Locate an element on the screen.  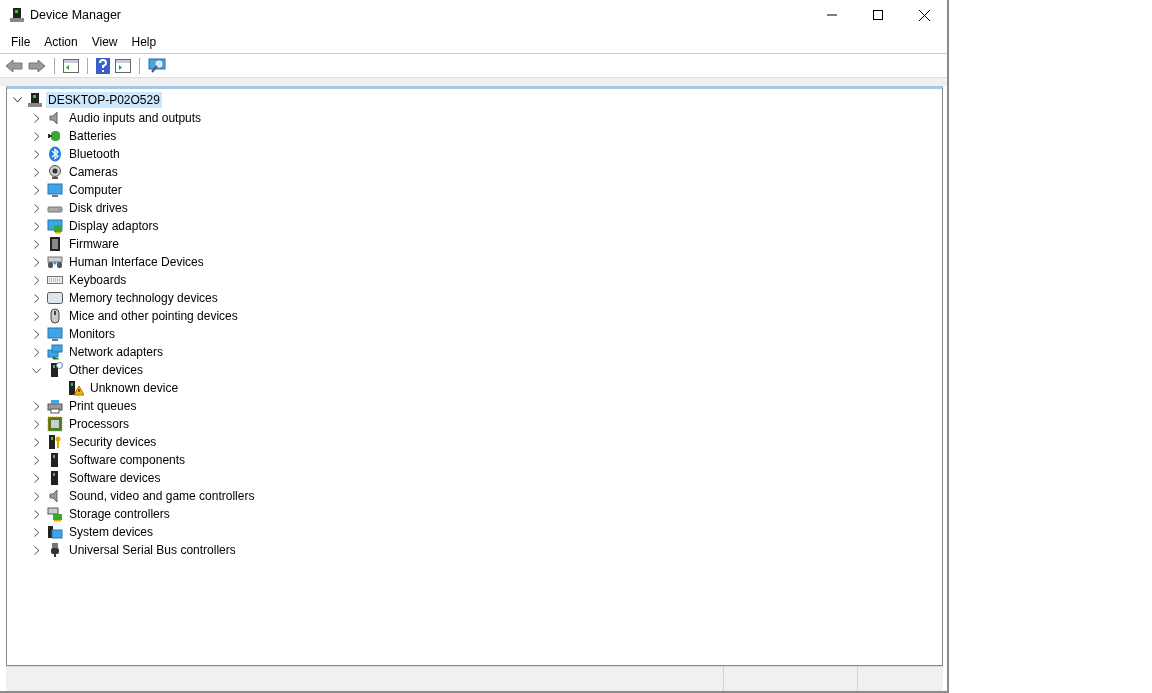
tree-item: Unknown device is located at coordinates (134, 388).